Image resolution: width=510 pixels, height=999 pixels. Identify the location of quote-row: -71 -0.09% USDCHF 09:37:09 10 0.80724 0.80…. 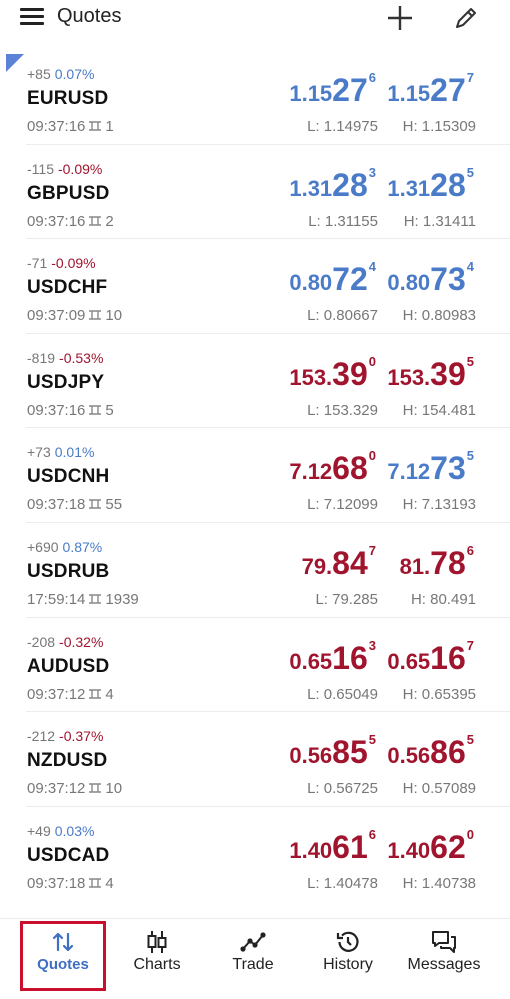
(255, 286).